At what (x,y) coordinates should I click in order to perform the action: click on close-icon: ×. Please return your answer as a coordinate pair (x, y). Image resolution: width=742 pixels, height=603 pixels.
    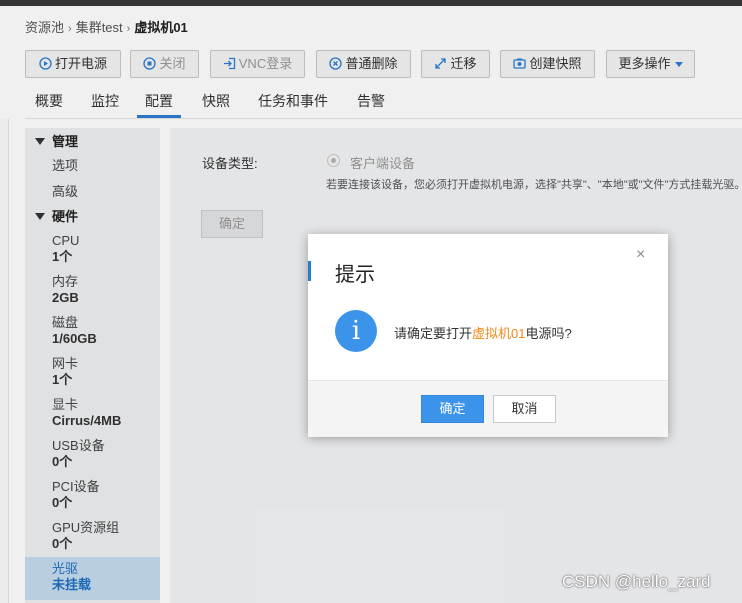
    Looking at the image, I should click on (640, 255).